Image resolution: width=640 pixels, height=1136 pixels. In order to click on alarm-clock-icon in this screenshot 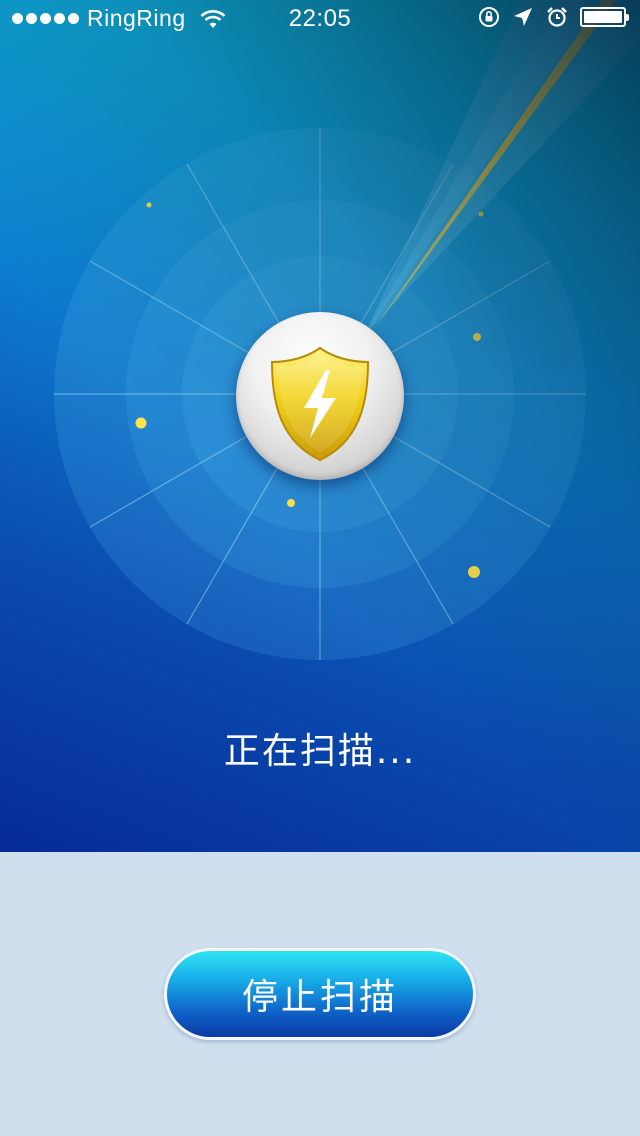, I will do `click(557, 17)`.